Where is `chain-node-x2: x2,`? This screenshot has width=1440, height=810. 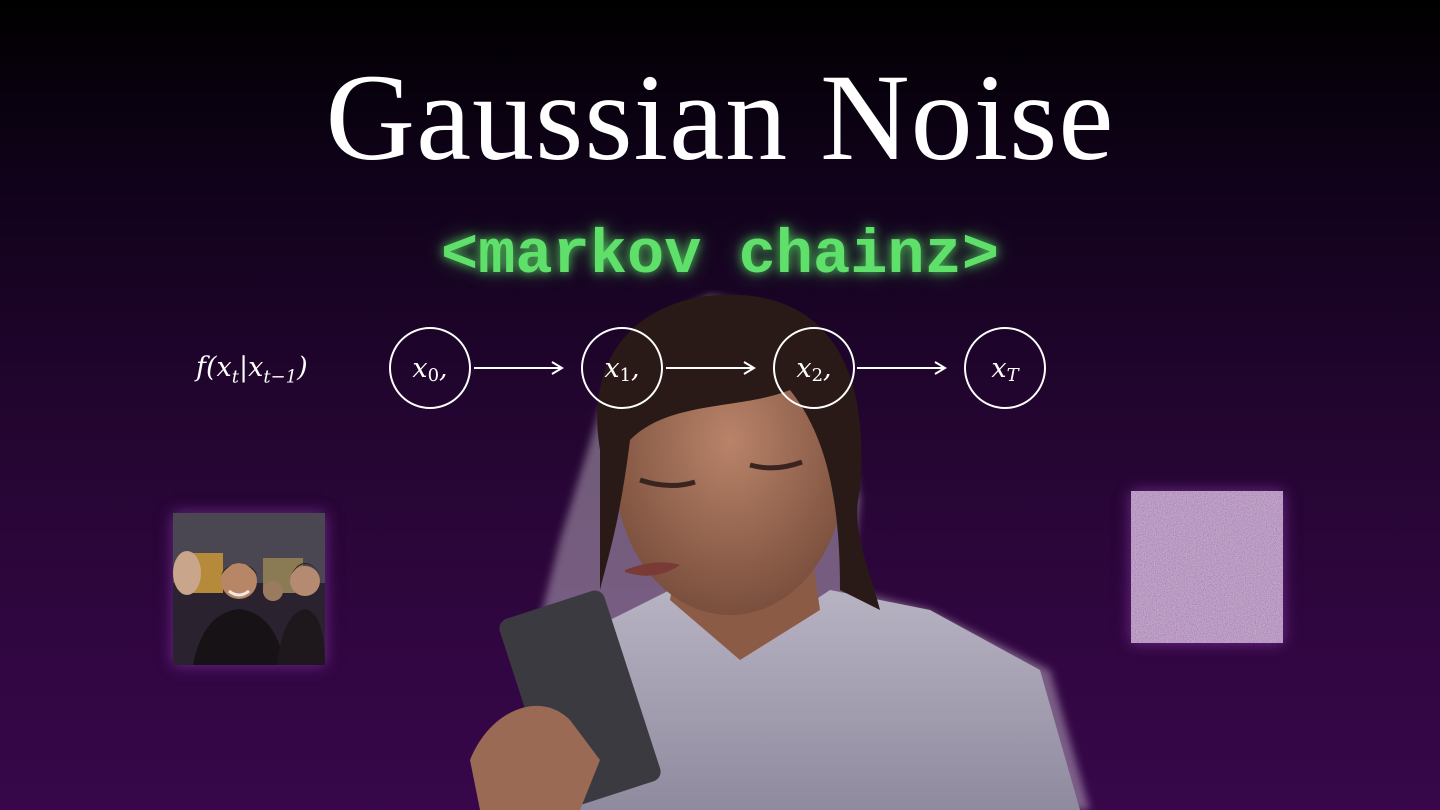 chain-node-x2: x2, is located at coordinates (814, 368).